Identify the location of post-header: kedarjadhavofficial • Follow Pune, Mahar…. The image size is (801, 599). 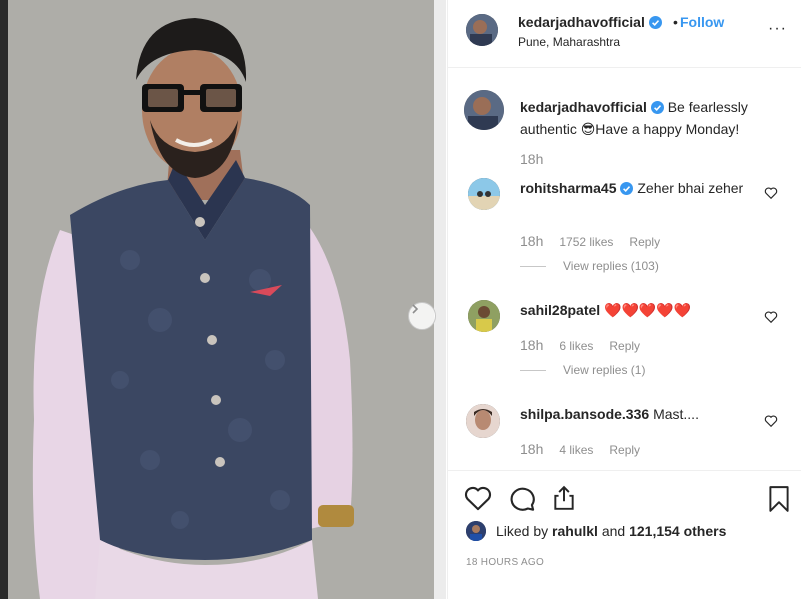
(624, 34).